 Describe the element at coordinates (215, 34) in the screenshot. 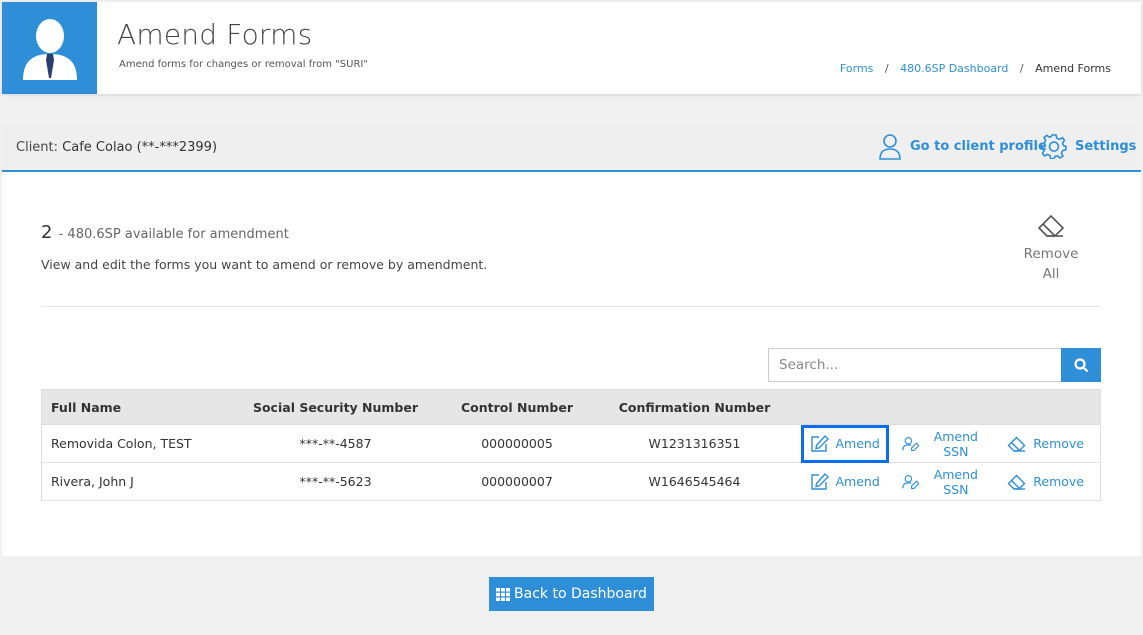

I see `page-title: Amend Forms` at that location.